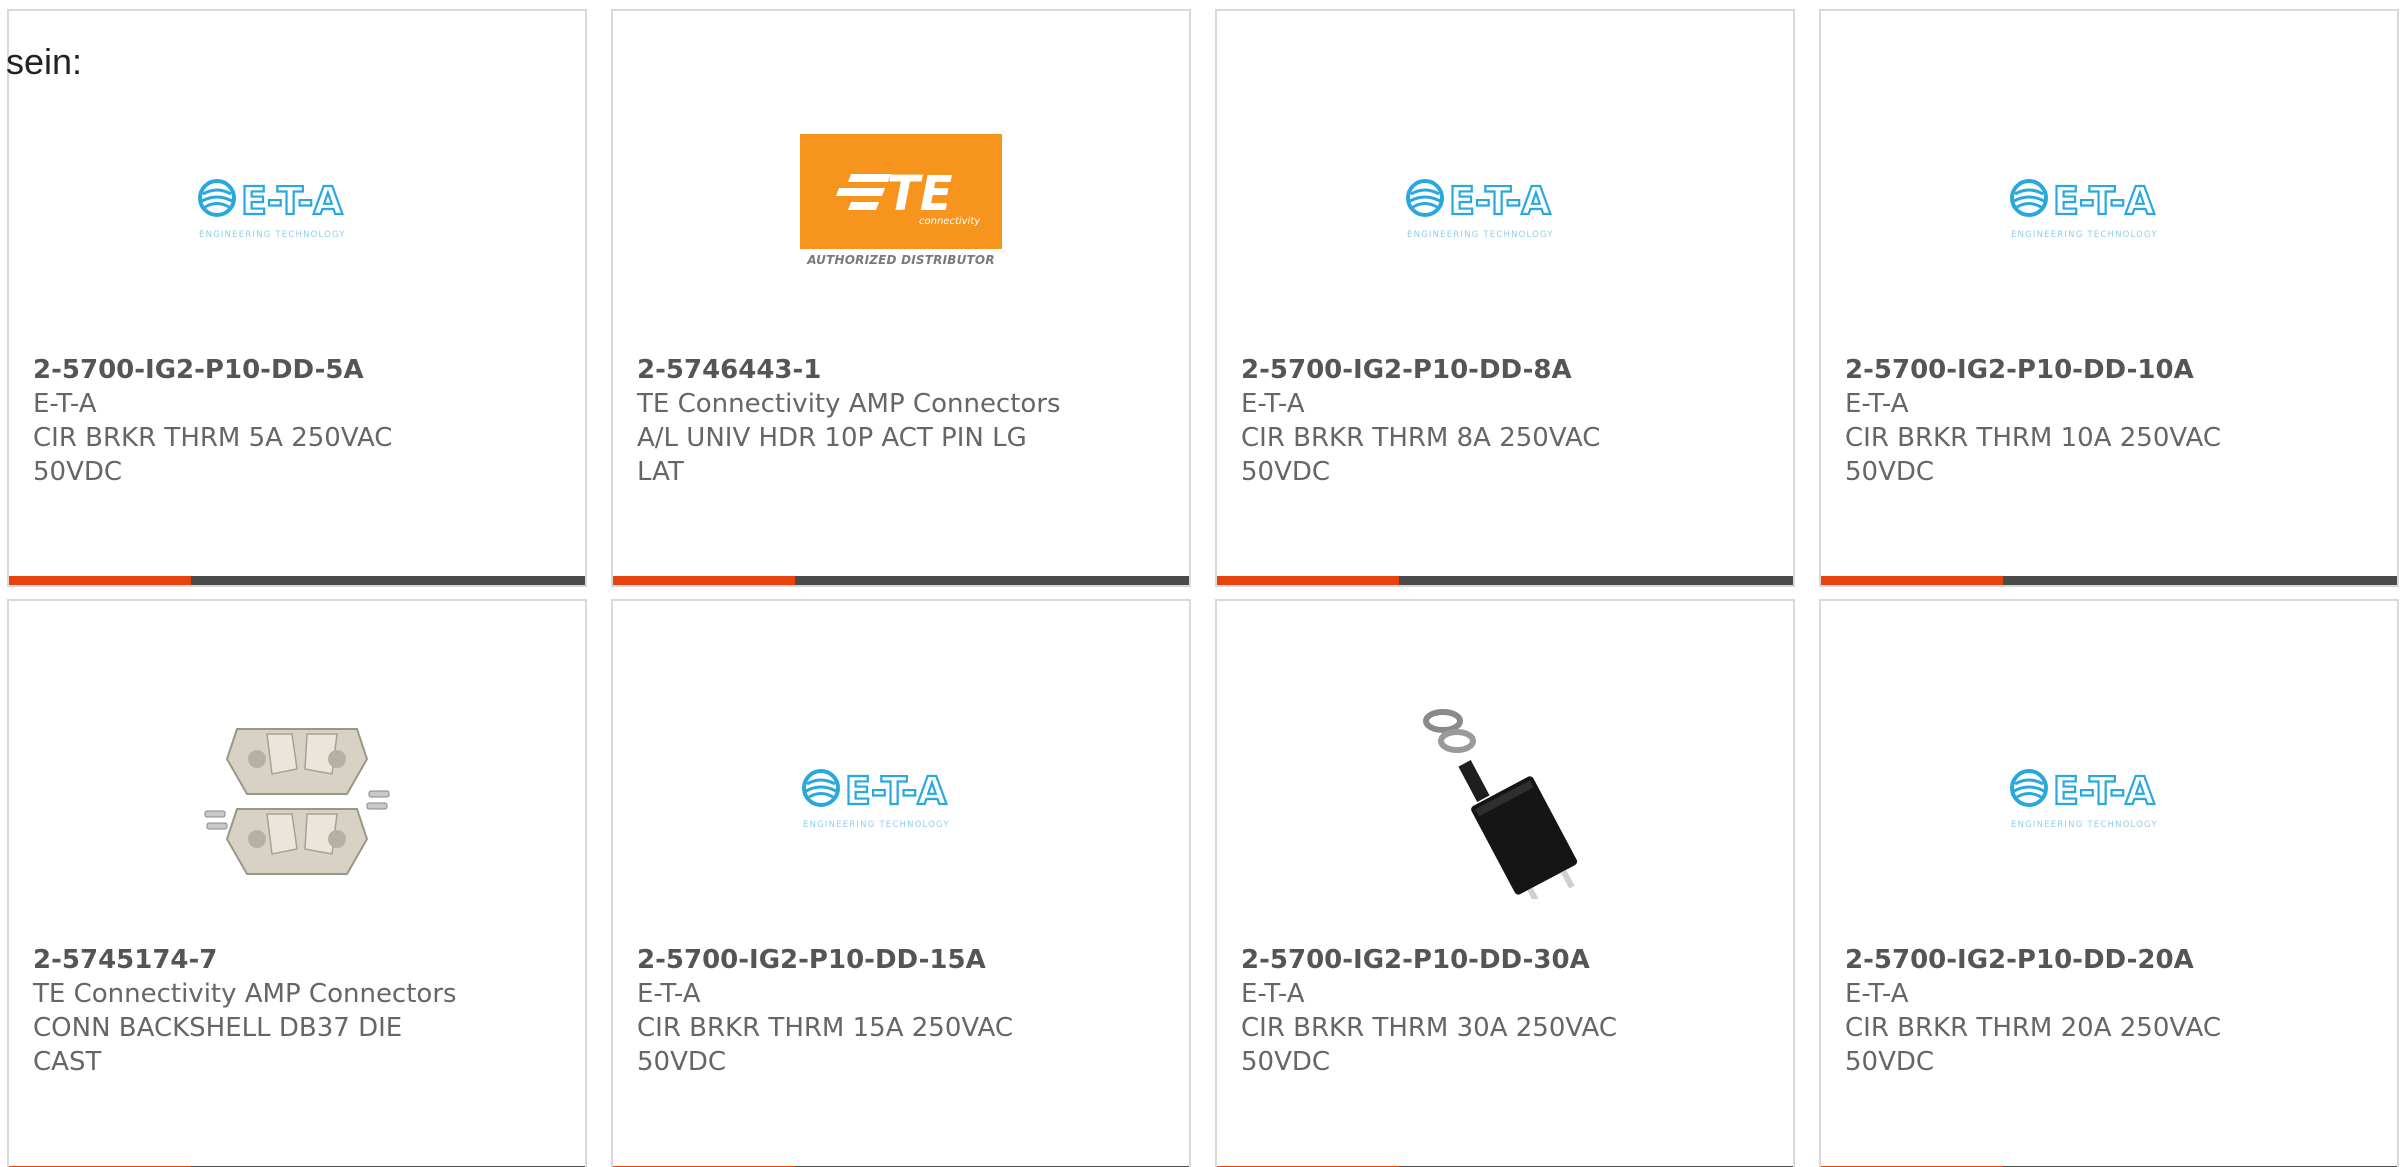 This screenshot has height=1167, width=2400. What do you see at coordinates (213, 438) in the screenshot?
I see `description-line-1: CIR BRKR THRM 5A 250VAC` at bounding box center [213, 438].